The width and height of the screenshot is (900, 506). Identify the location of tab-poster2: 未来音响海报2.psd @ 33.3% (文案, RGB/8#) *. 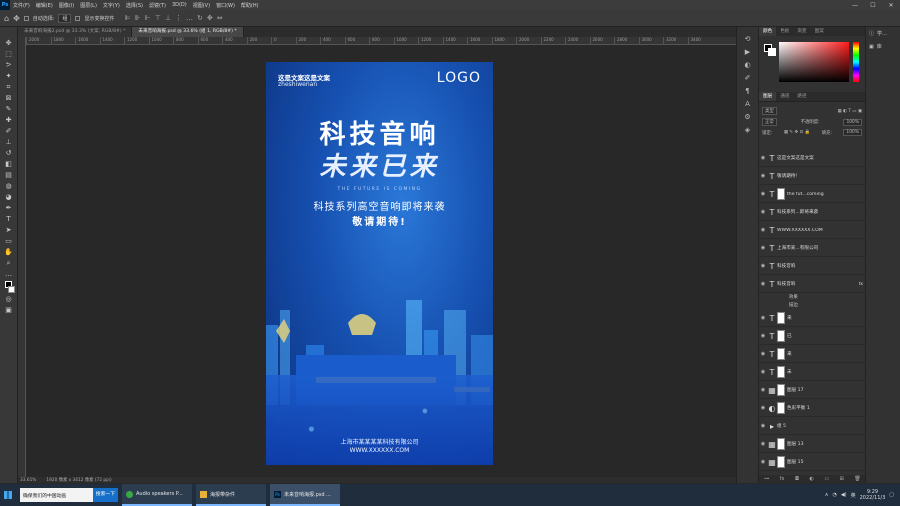
(75, 32).